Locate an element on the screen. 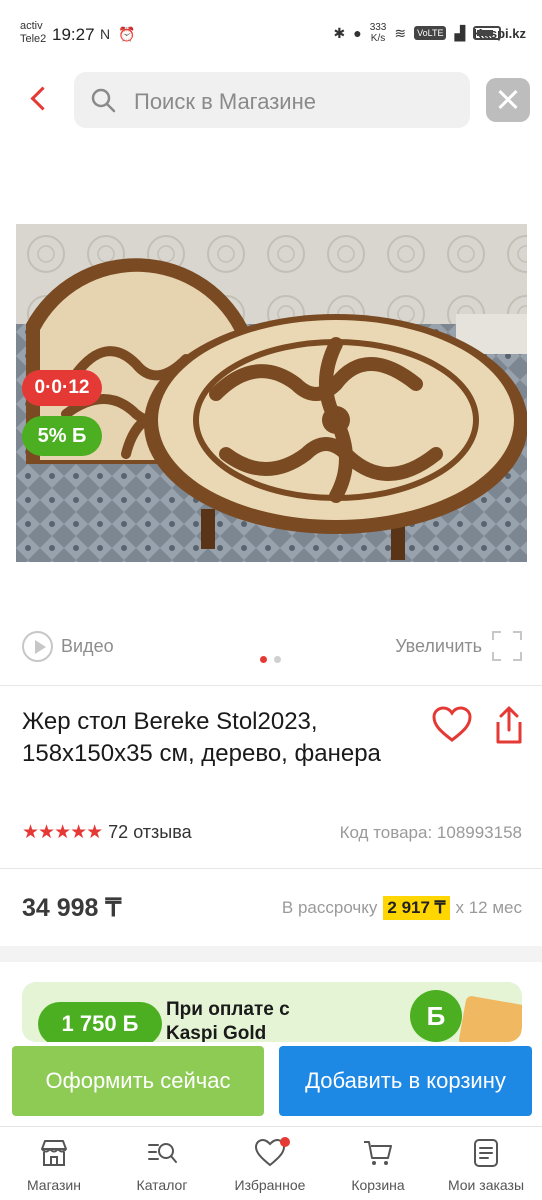 The width and height of the screenshot is (542, 1200). shop-icon is located at coordinates (54, 1153).